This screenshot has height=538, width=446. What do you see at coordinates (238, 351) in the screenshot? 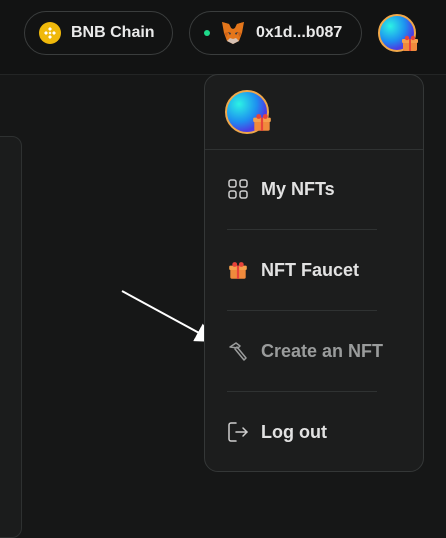
I see `hammer-icon` at bounding box center [238, 351].